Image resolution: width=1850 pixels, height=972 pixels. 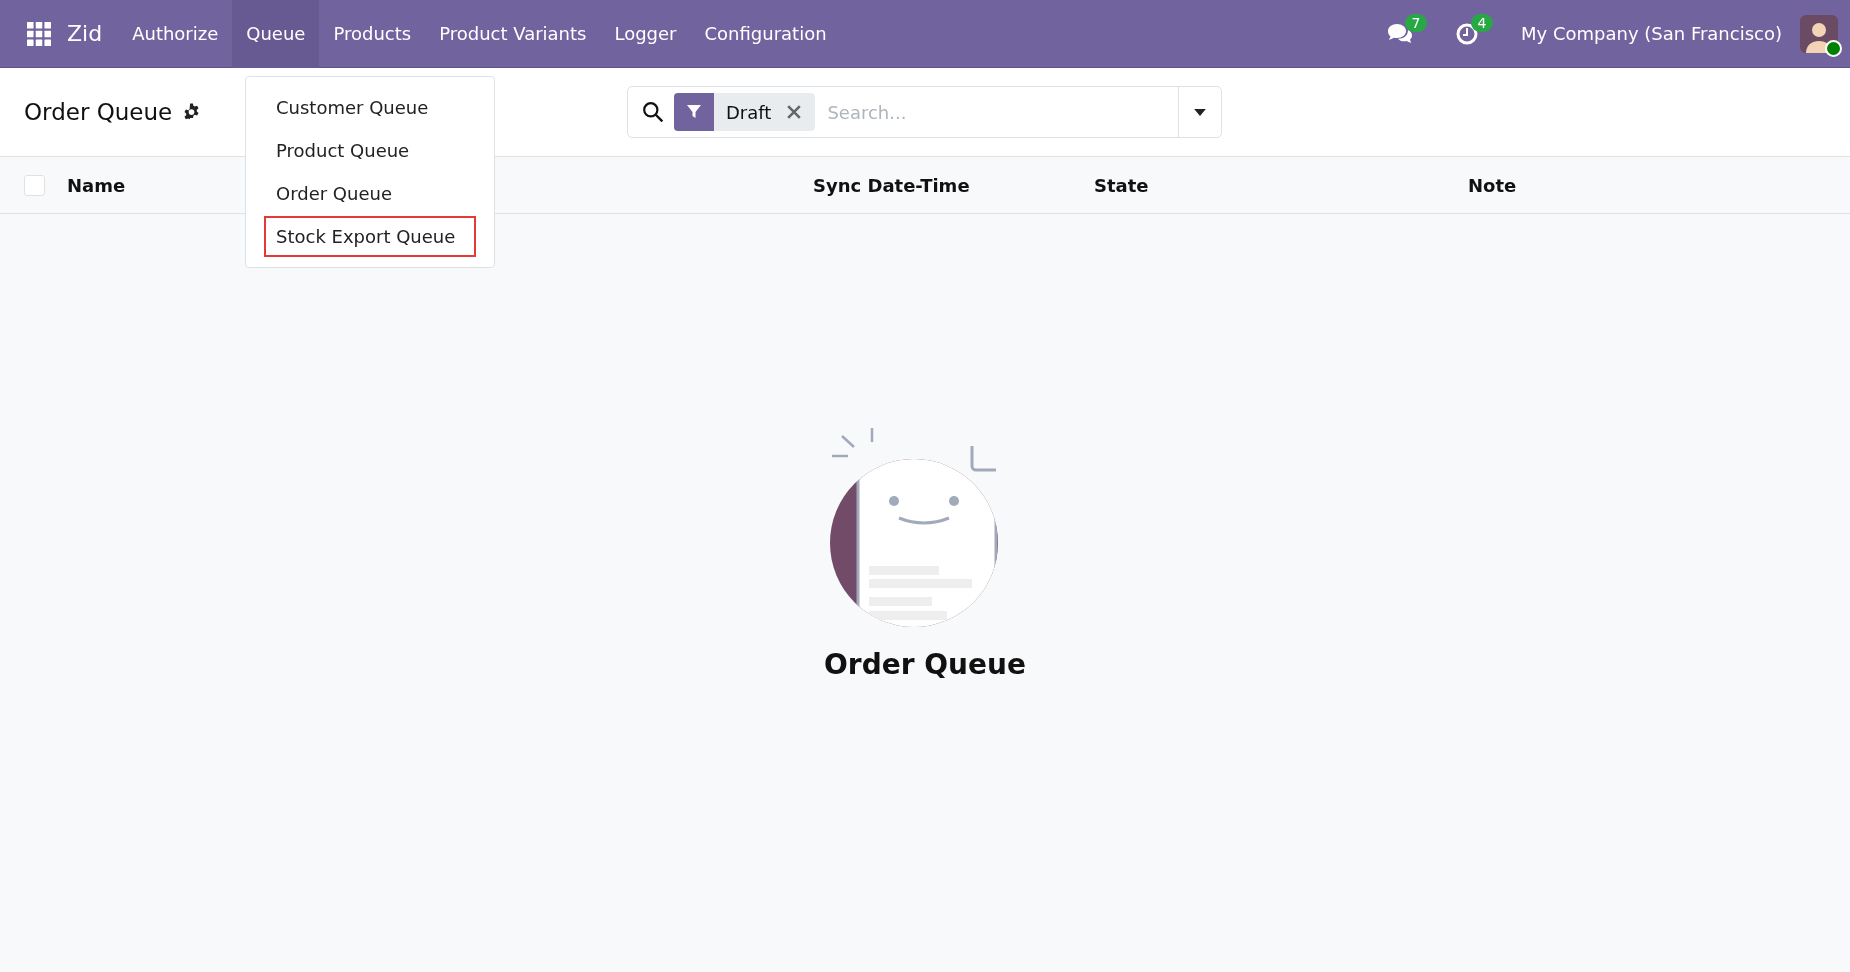 What do you see at coordinates (749, 112) in the screenshot?
I see `facet-label: Draft` at bounding box center [749, 112].